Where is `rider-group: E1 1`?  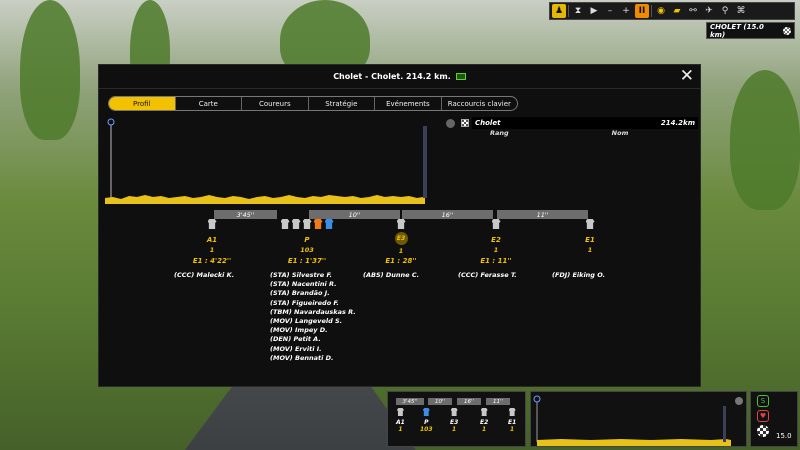 rider-group: E1 1 is located at coordinates (590, 236).